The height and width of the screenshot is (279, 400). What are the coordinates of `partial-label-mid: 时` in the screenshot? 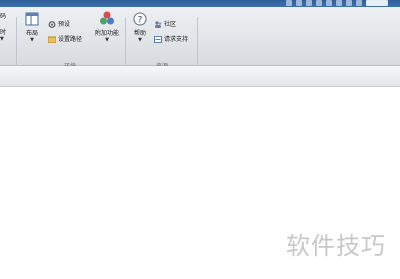 It's located at (3, 32).